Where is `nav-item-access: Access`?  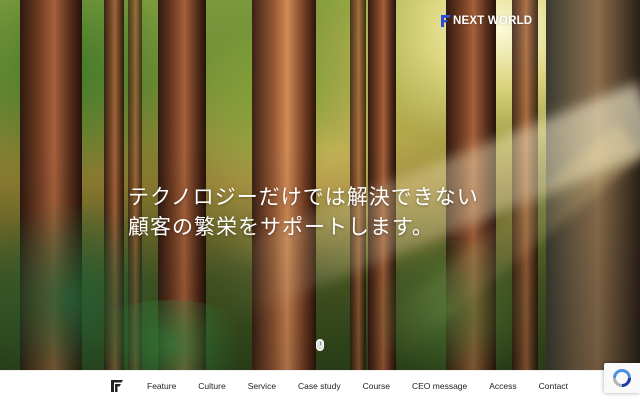 nav-item-access: Access is located at coordinates (502, 386).